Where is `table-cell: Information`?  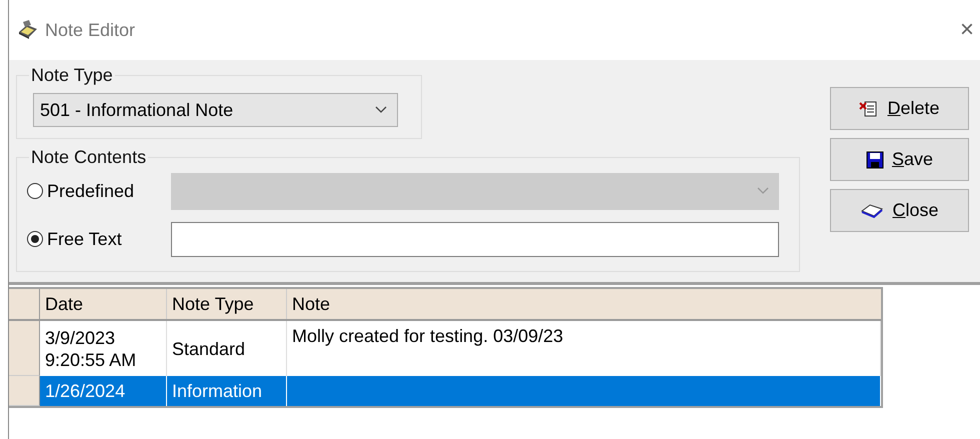 table-cell: Information is located at coordinates (217, 391).